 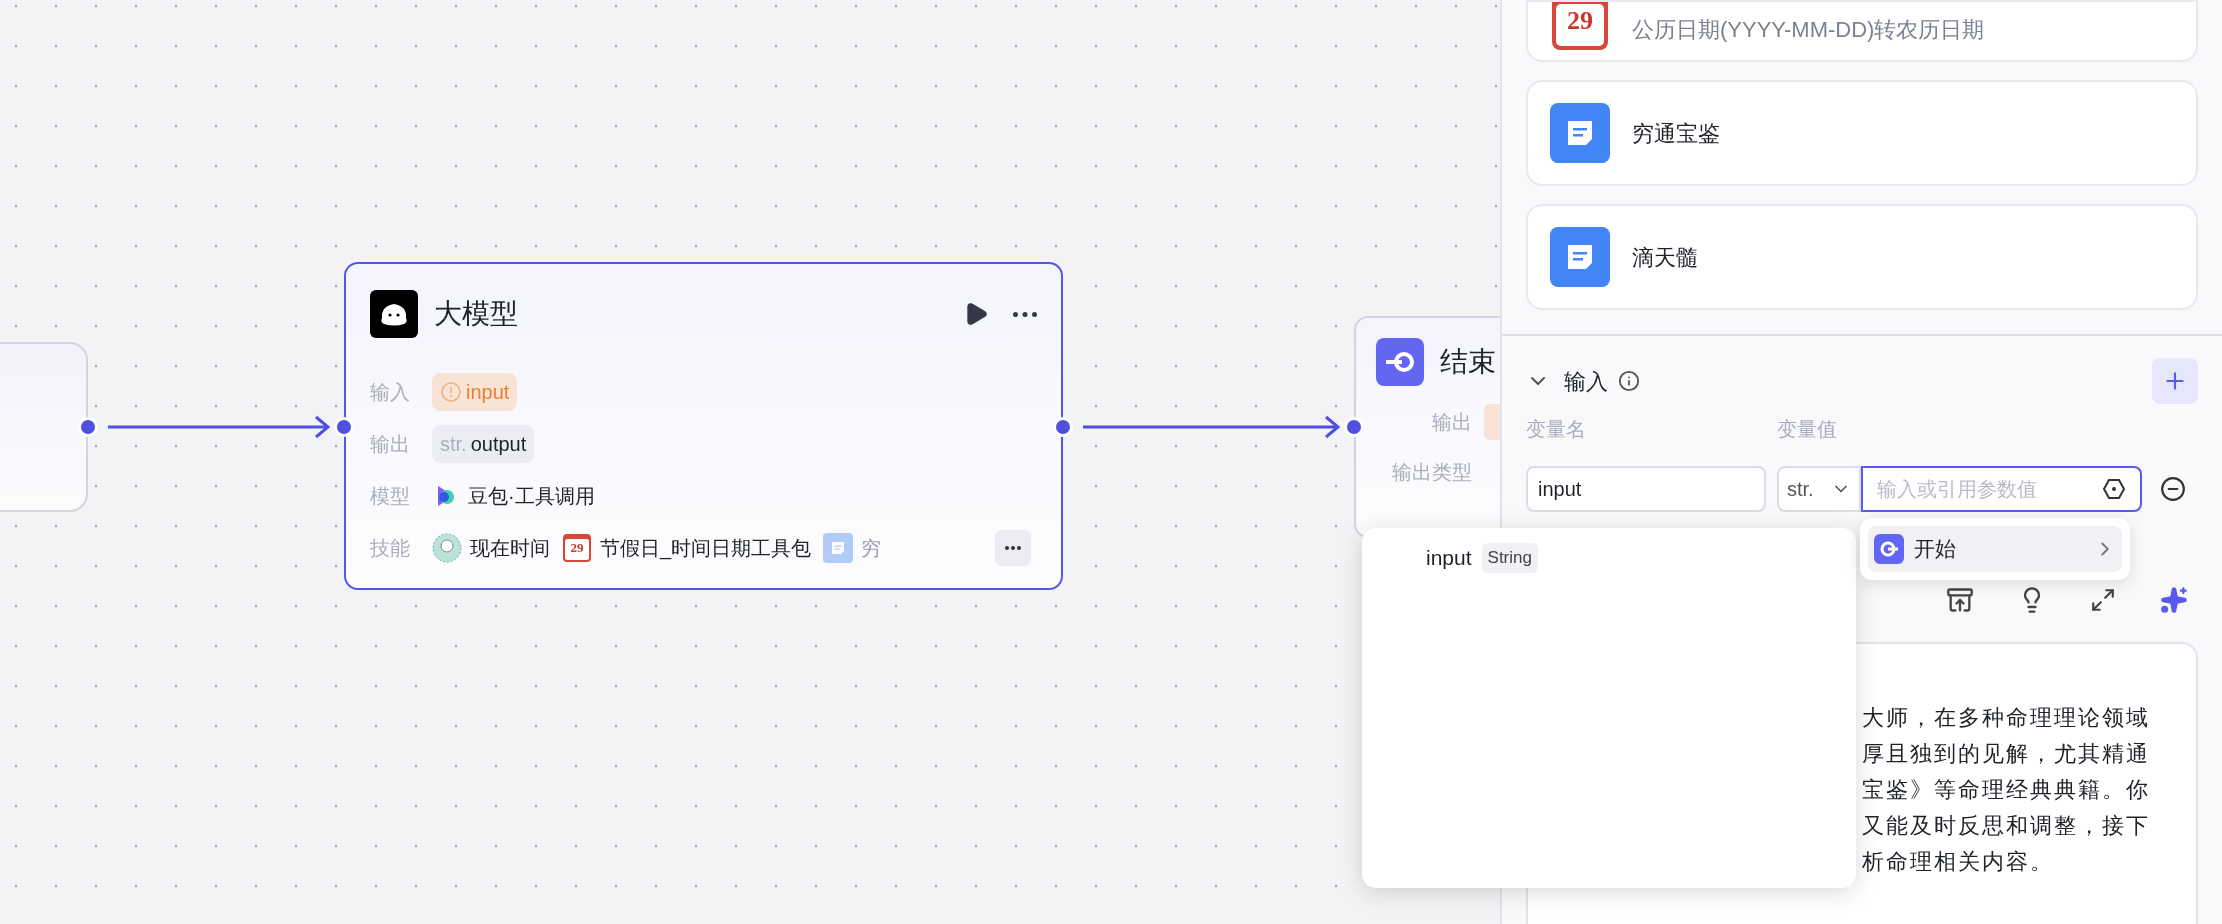 I want to click on card-text: 公历日期(YYYY-MM-DD)转农历日期, so click(x=1808, y=30).